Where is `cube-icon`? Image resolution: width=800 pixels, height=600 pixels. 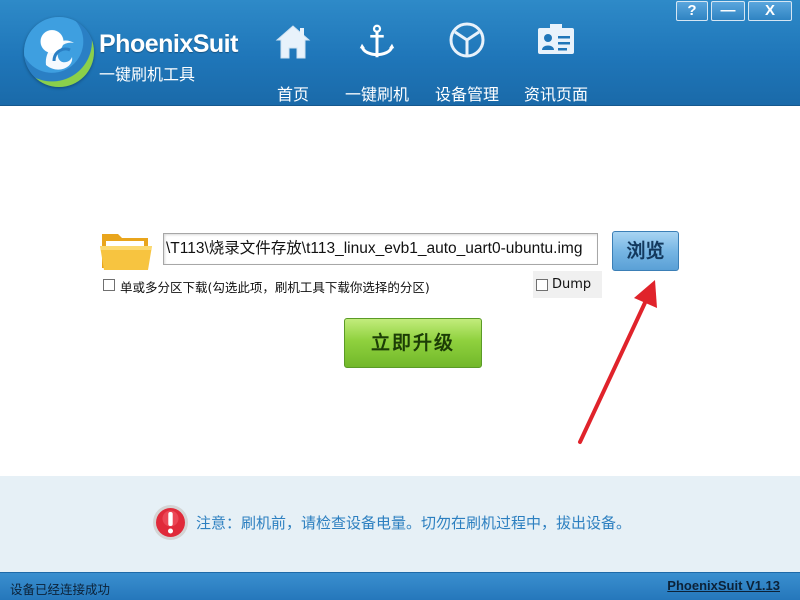
cube-icon is located at coordinates (467, 40).